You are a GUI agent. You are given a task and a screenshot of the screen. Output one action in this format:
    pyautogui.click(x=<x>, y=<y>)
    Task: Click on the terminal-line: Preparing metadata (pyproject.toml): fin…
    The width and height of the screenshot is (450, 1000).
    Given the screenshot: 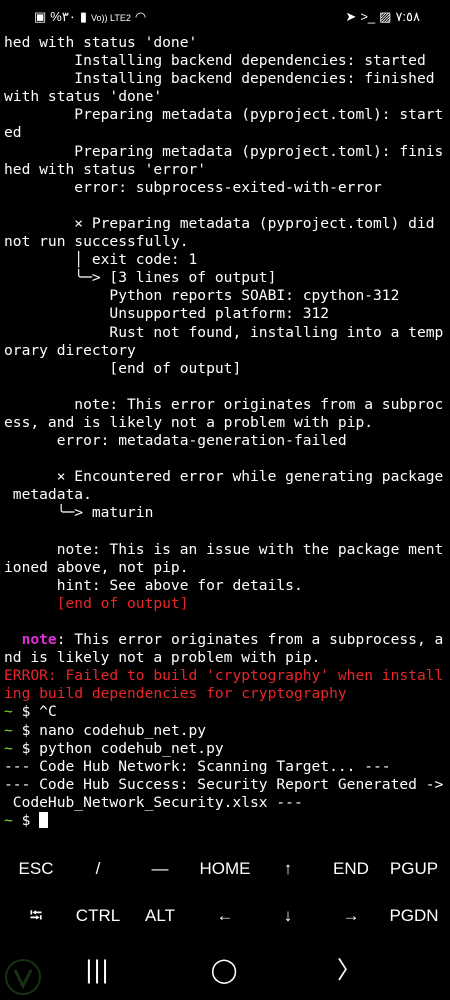 What is the action you would take?
    pyautogui.click(x=225, y=152)
    